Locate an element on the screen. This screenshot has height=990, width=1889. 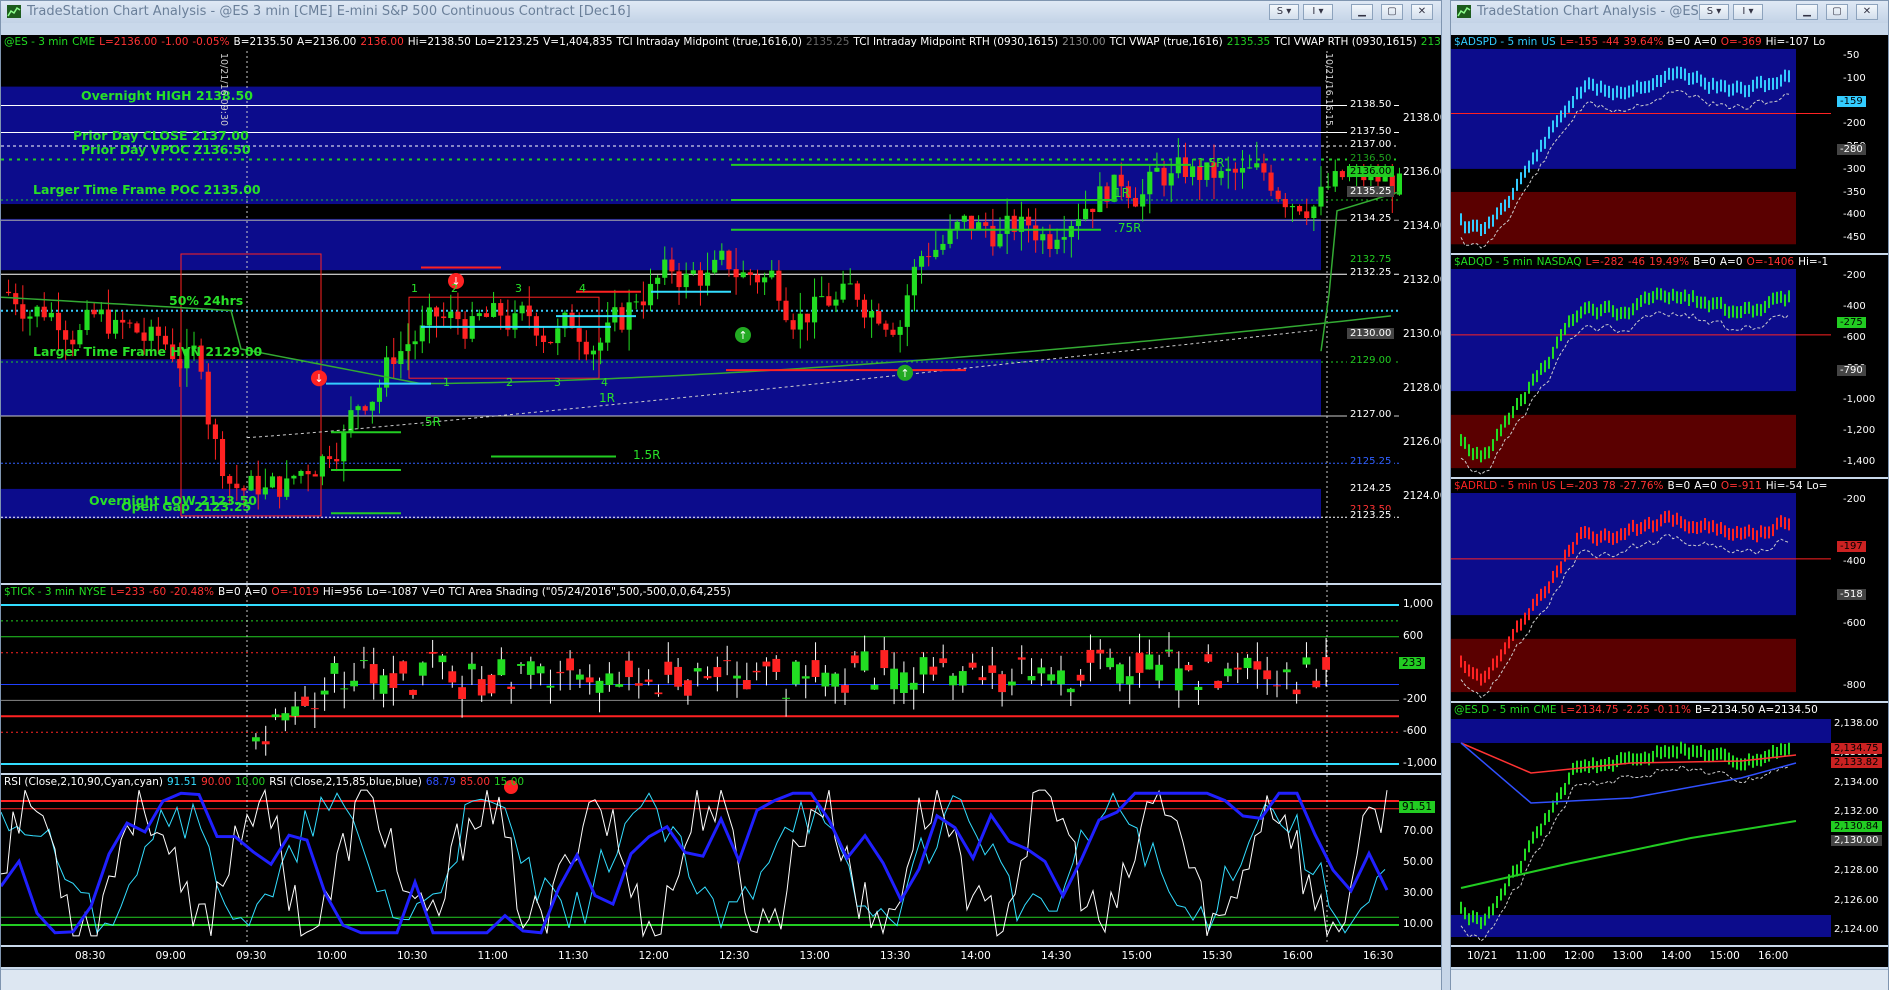
price-last: L=2136.00 is located at coordinates (128, 42).